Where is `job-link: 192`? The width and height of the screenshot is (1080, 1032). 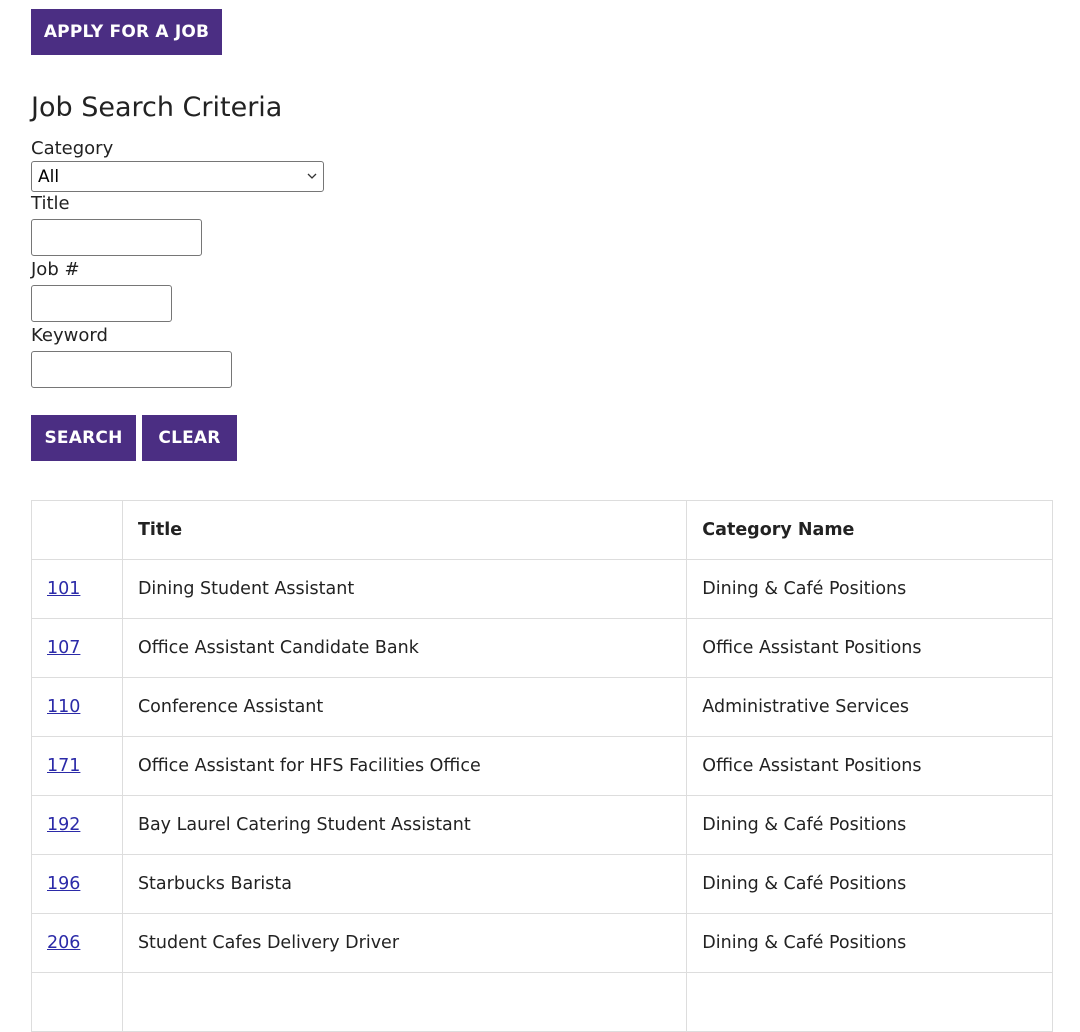 job-link: 192 is located at coordinates (63, 825).